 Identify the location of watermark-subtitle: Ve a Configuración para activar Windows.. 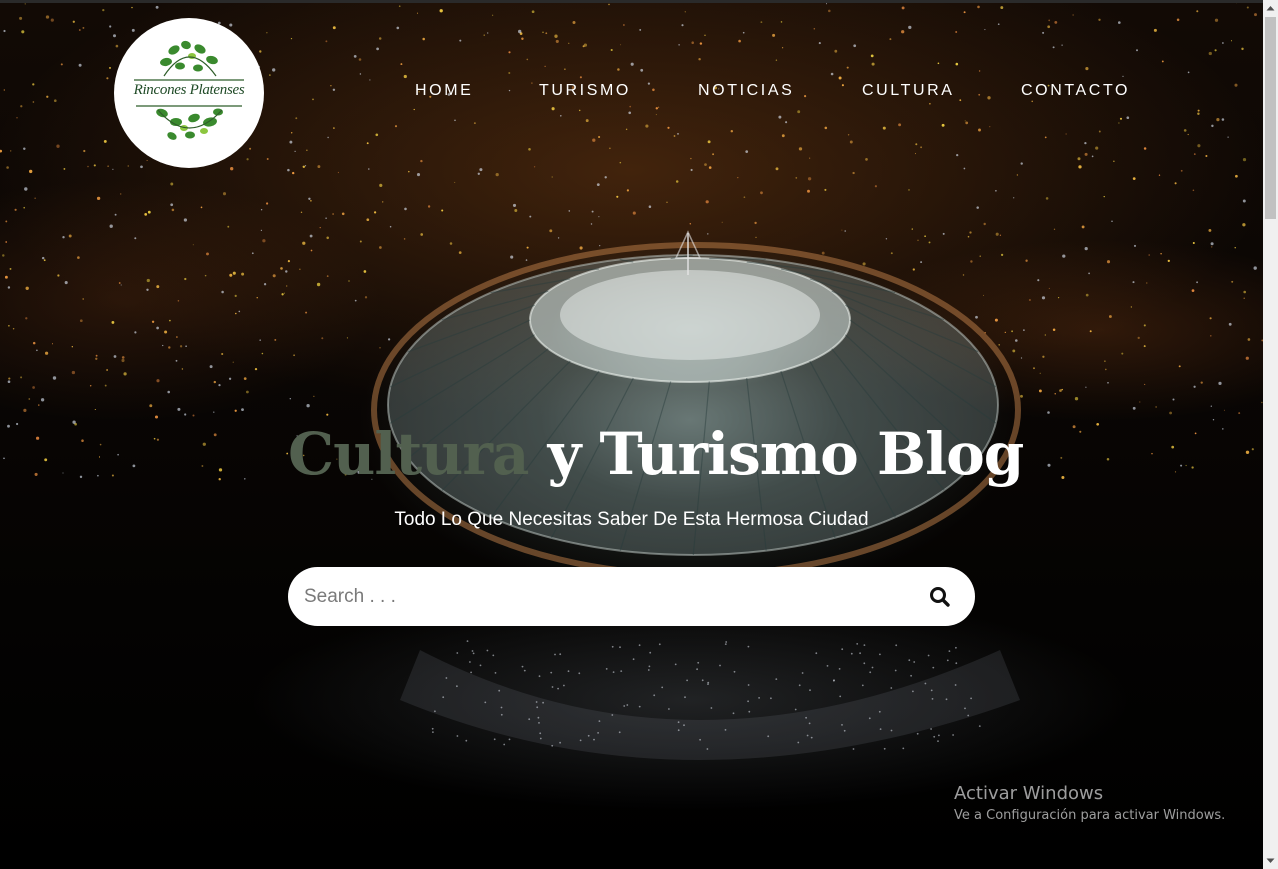
(1090, 815).